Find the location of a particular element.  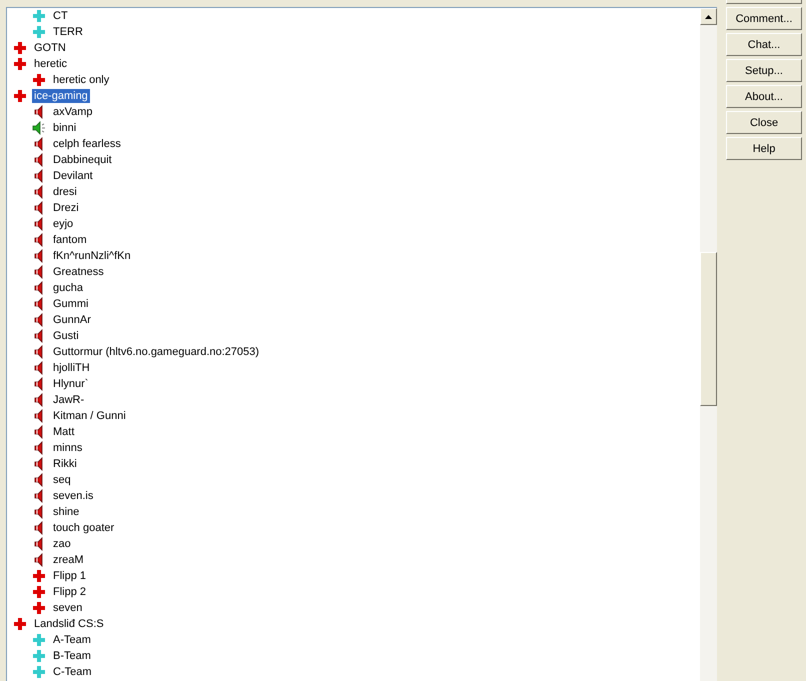

tree-item: TERR is located at coordinates (68, 32).